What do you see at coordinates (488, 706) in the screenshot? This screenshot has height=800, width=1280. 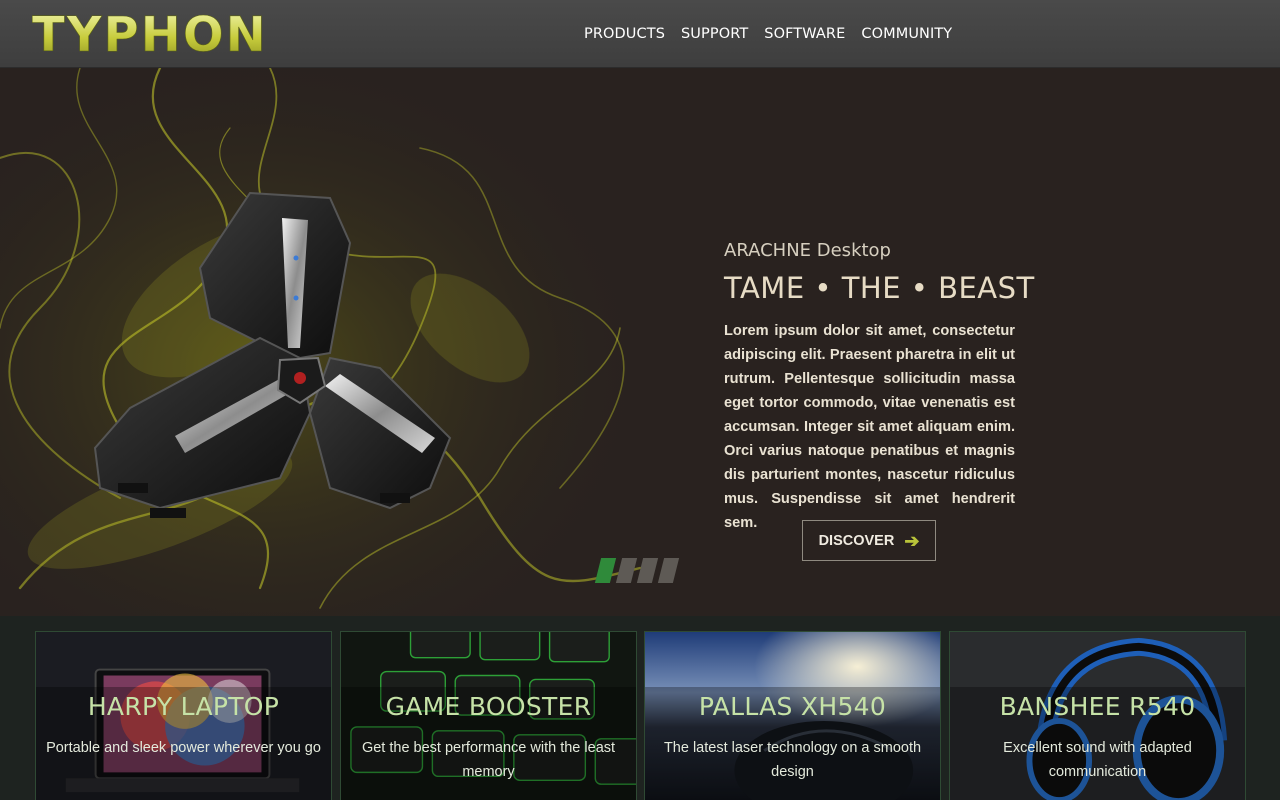 I see `product-title: GAME BOOSTER` at bounding box center [488, 706].